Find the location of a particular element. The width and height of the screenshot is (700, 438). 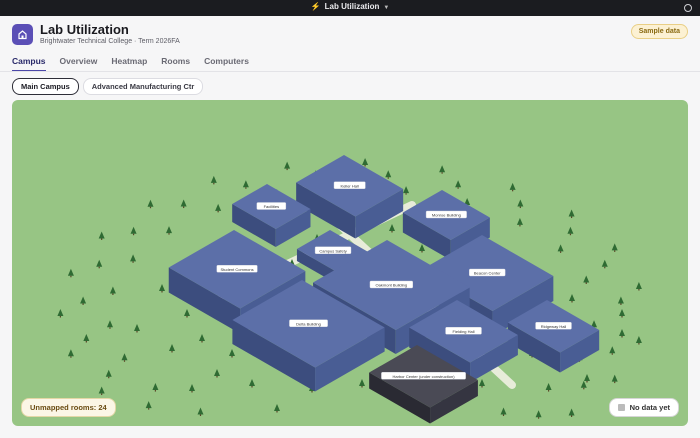

tab-rooms: Rooms is located at coordinates (175, 64).